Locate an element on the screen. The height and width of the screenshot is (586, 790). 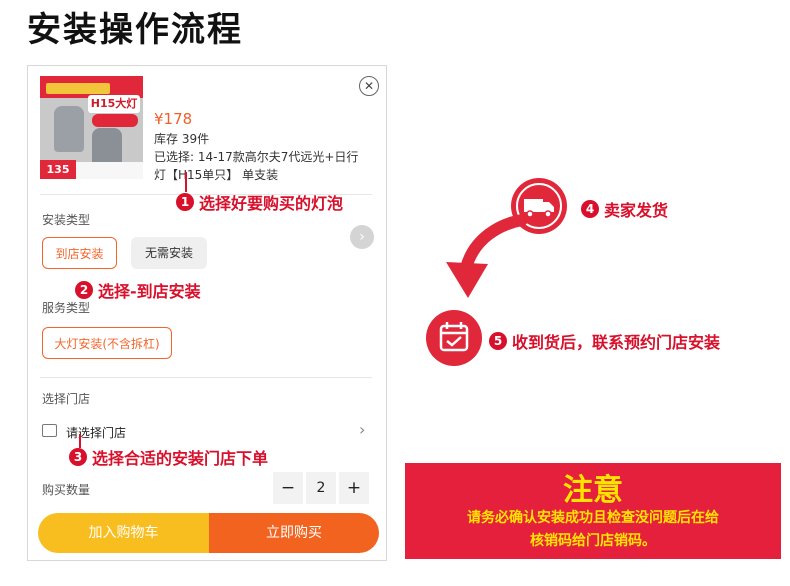
step-number: 5 is located at coordinates (498, 341).